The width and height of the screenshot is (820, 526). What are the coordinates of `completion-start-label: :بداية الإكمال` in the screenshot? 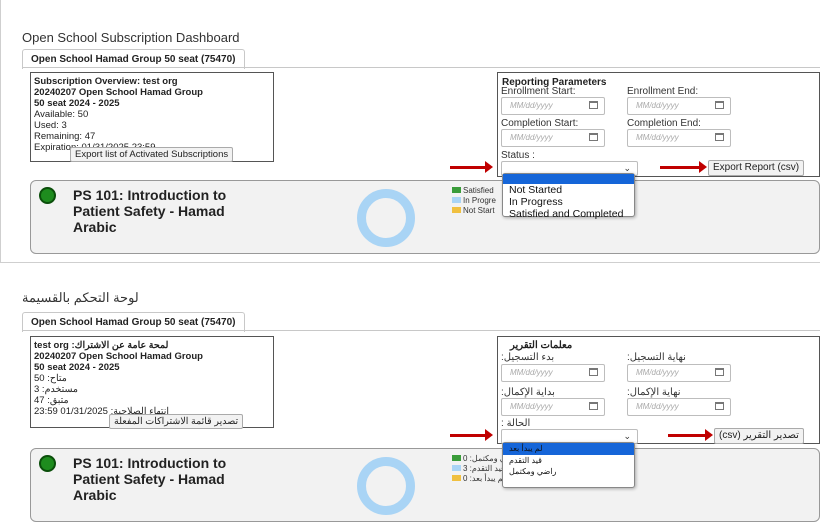 It's located at (528, 392).